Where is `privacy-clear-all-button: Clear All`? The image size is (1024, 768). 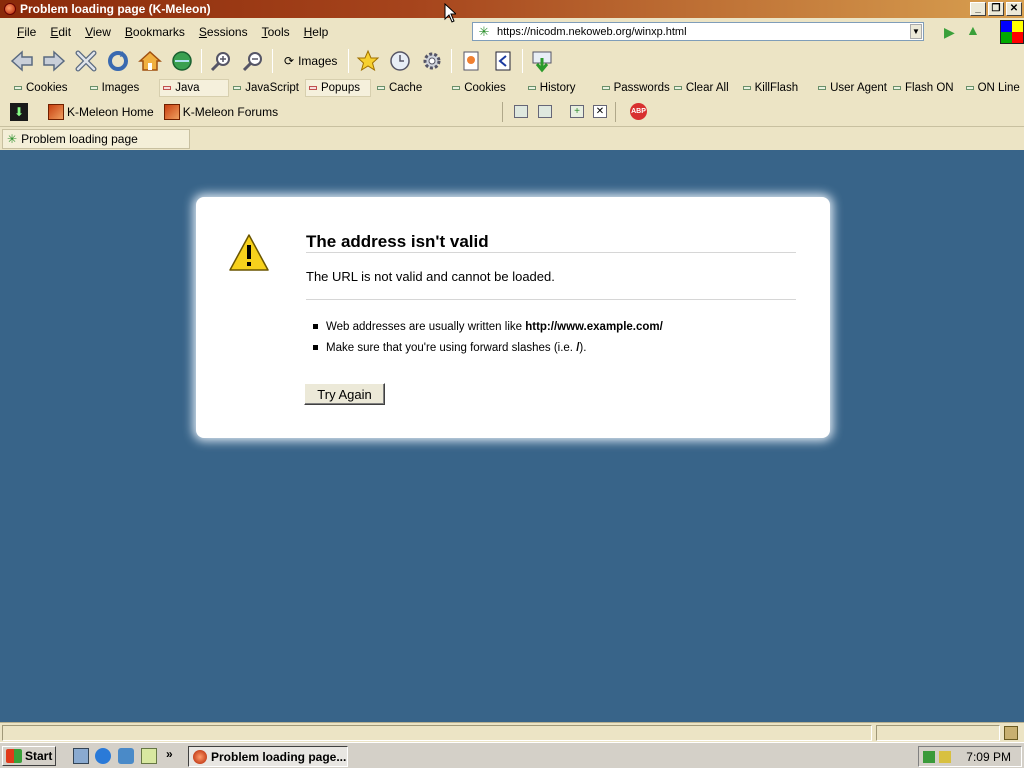
privacy-clear-all-button: Clear All is located at coordinates (701, 88).